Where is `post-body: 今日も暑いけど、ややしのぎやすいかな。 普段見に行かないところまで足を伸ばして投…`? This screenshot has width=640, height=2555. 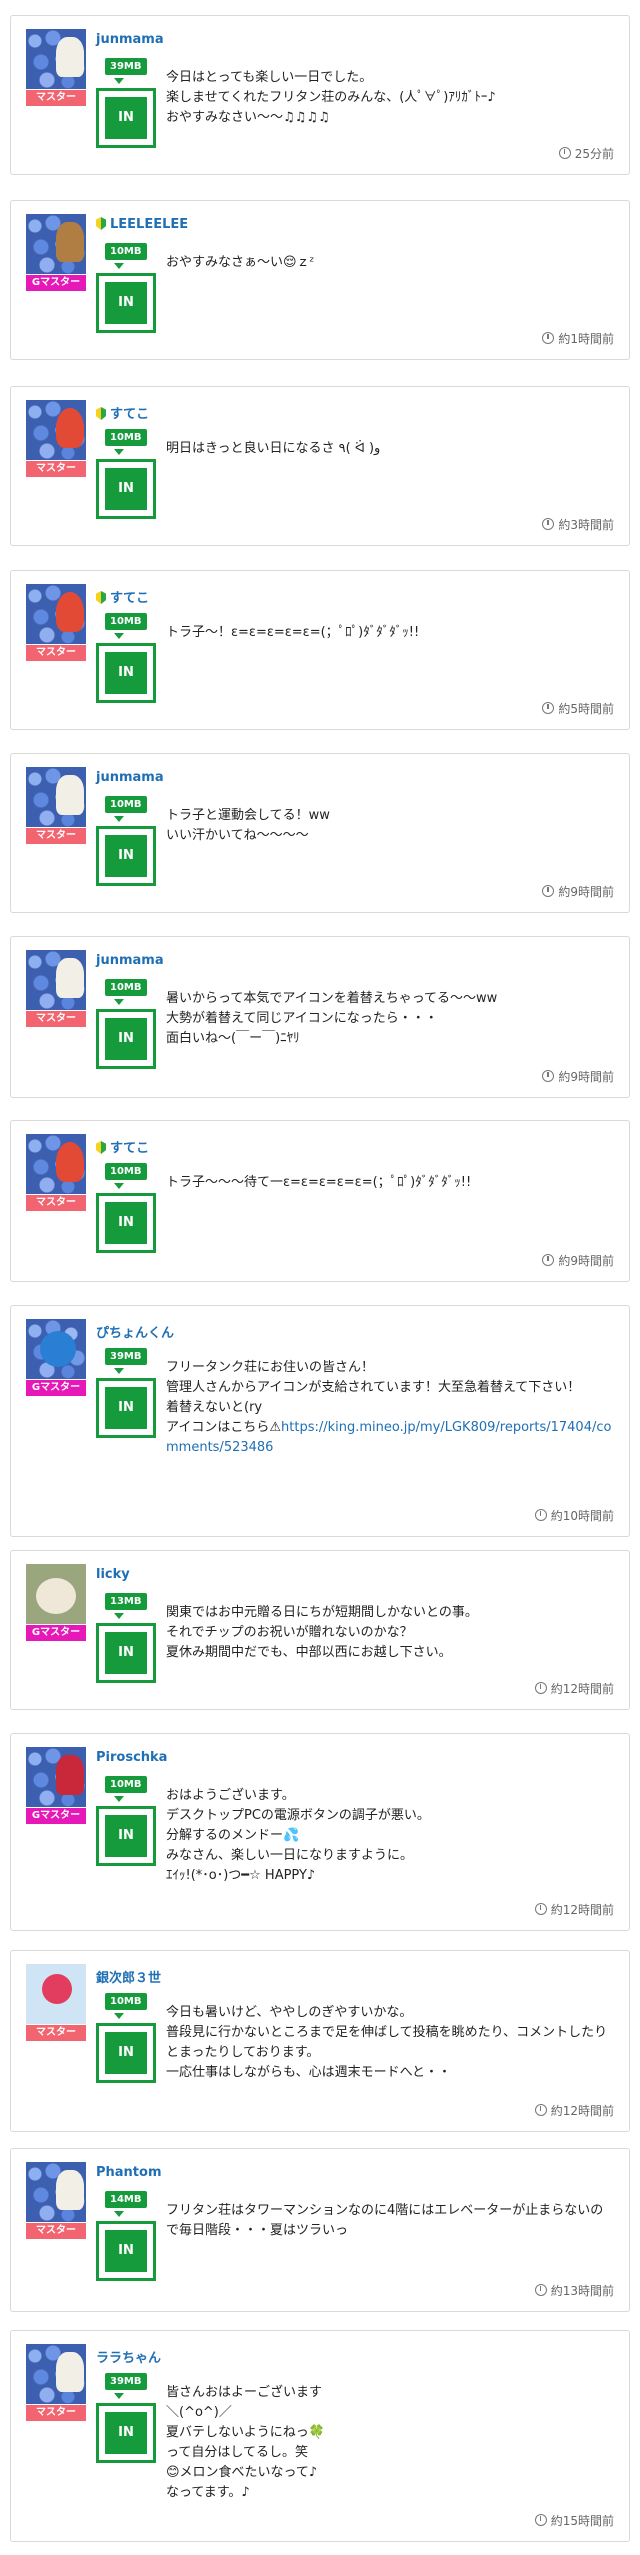 post-body: 今日も暑いけど、ややしのぎやすいかな。 普段見に行かないところまで足を伸ばして投… is located at coordinates (387, 2042).